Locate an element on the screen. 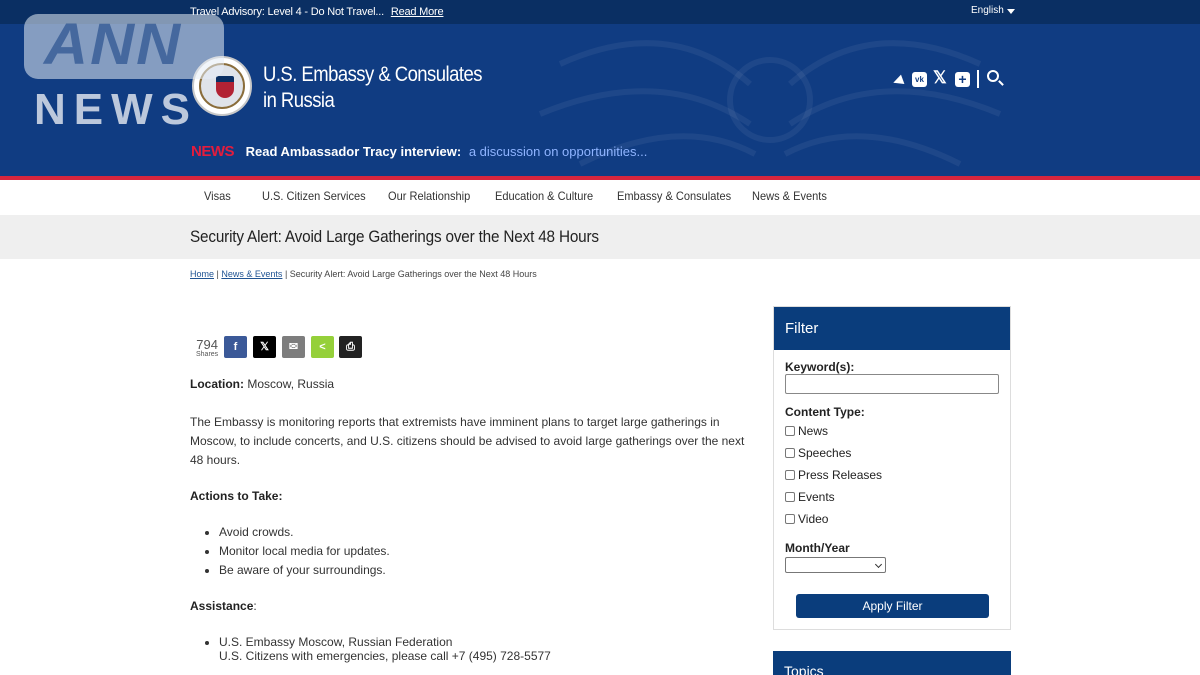  news-tag: NEWS is located at coordinates (213, 151).